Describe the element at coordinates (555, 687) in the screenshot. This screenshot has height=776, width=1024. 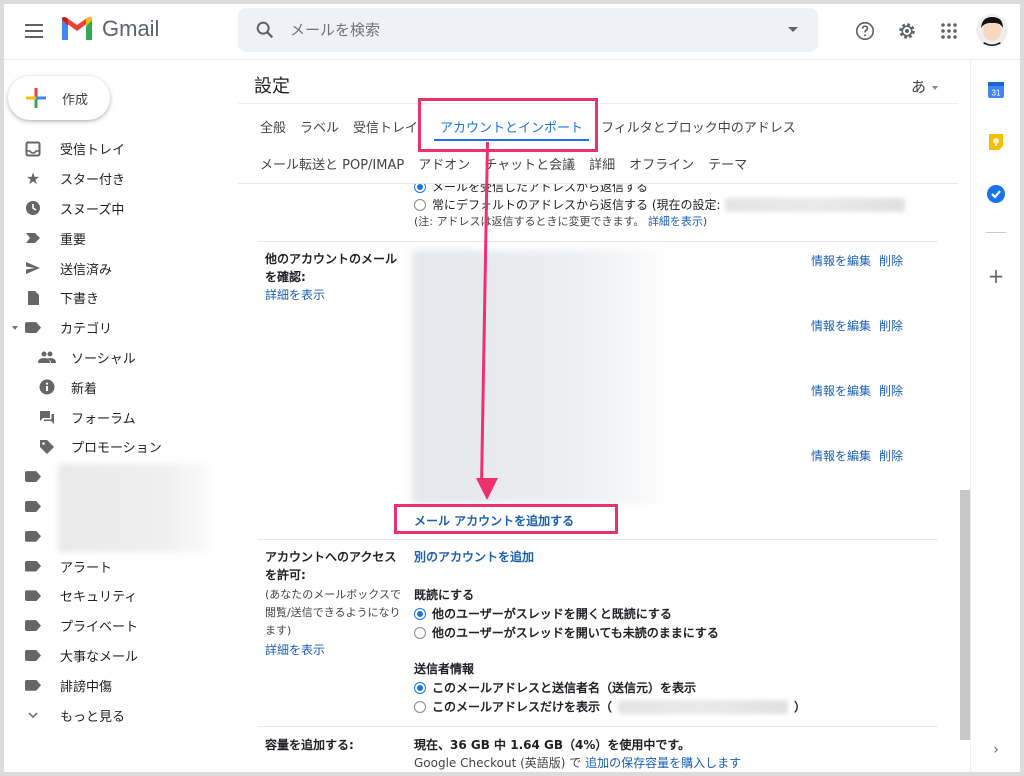
I see `sender-option-name: このメールアドレスと送信者名（送信元）を表示` at that location.